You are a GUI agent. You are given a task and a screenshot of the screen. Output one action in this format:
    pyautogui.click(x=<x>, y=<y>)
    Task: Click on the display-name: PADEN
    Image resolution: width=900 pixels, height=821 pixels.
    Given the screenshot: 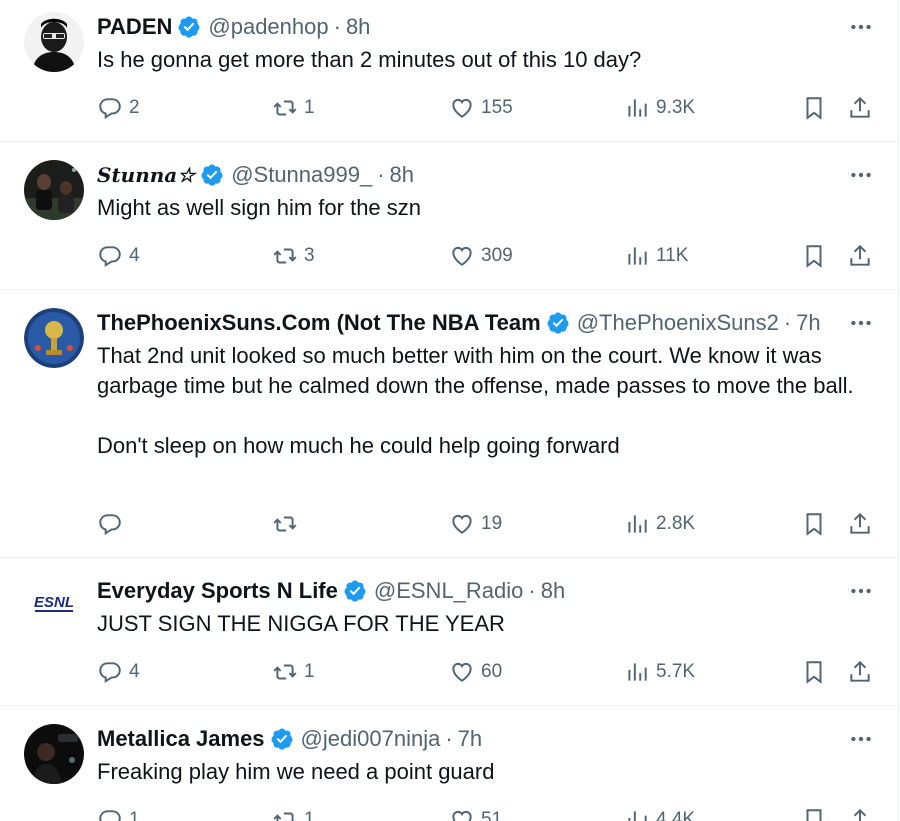 What is the action you would take?
    pyautogui.click(x=134, y=27)
    